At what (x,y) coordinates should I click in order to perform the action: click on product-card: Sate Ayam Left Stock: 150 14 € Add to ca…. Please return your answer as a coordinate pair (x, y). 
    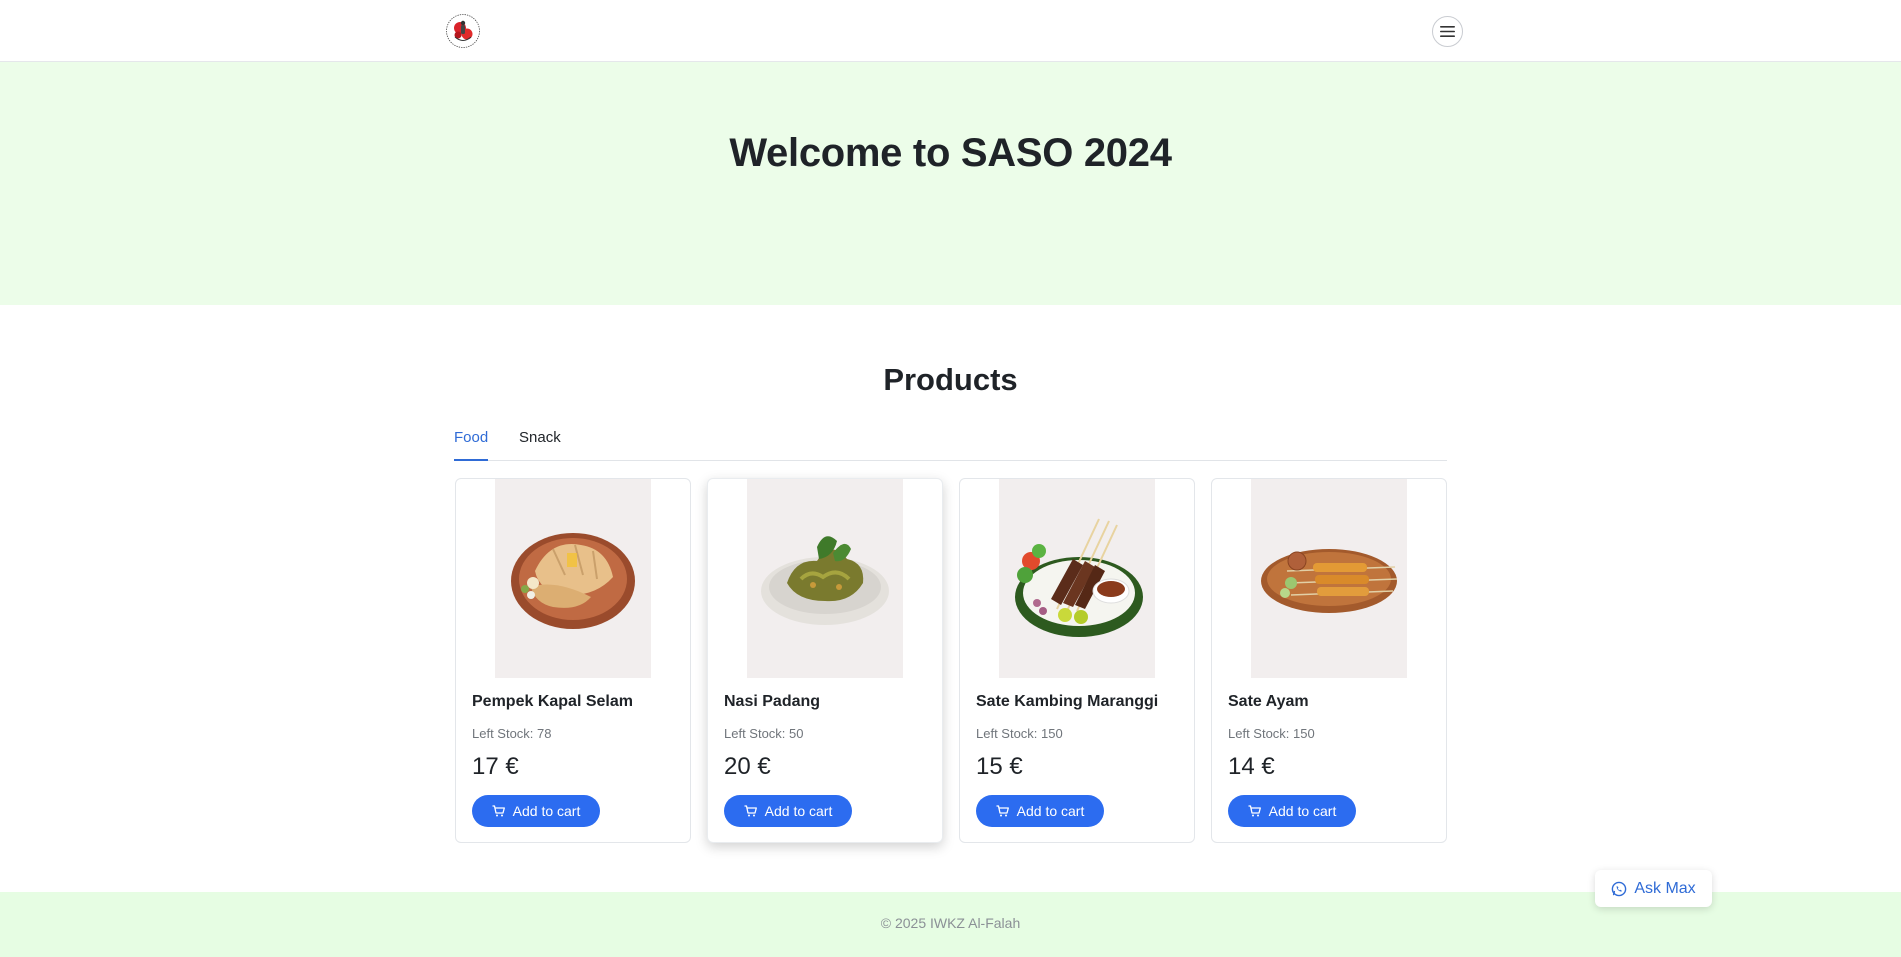
    Looking at the image, I should click on (1329, 660).